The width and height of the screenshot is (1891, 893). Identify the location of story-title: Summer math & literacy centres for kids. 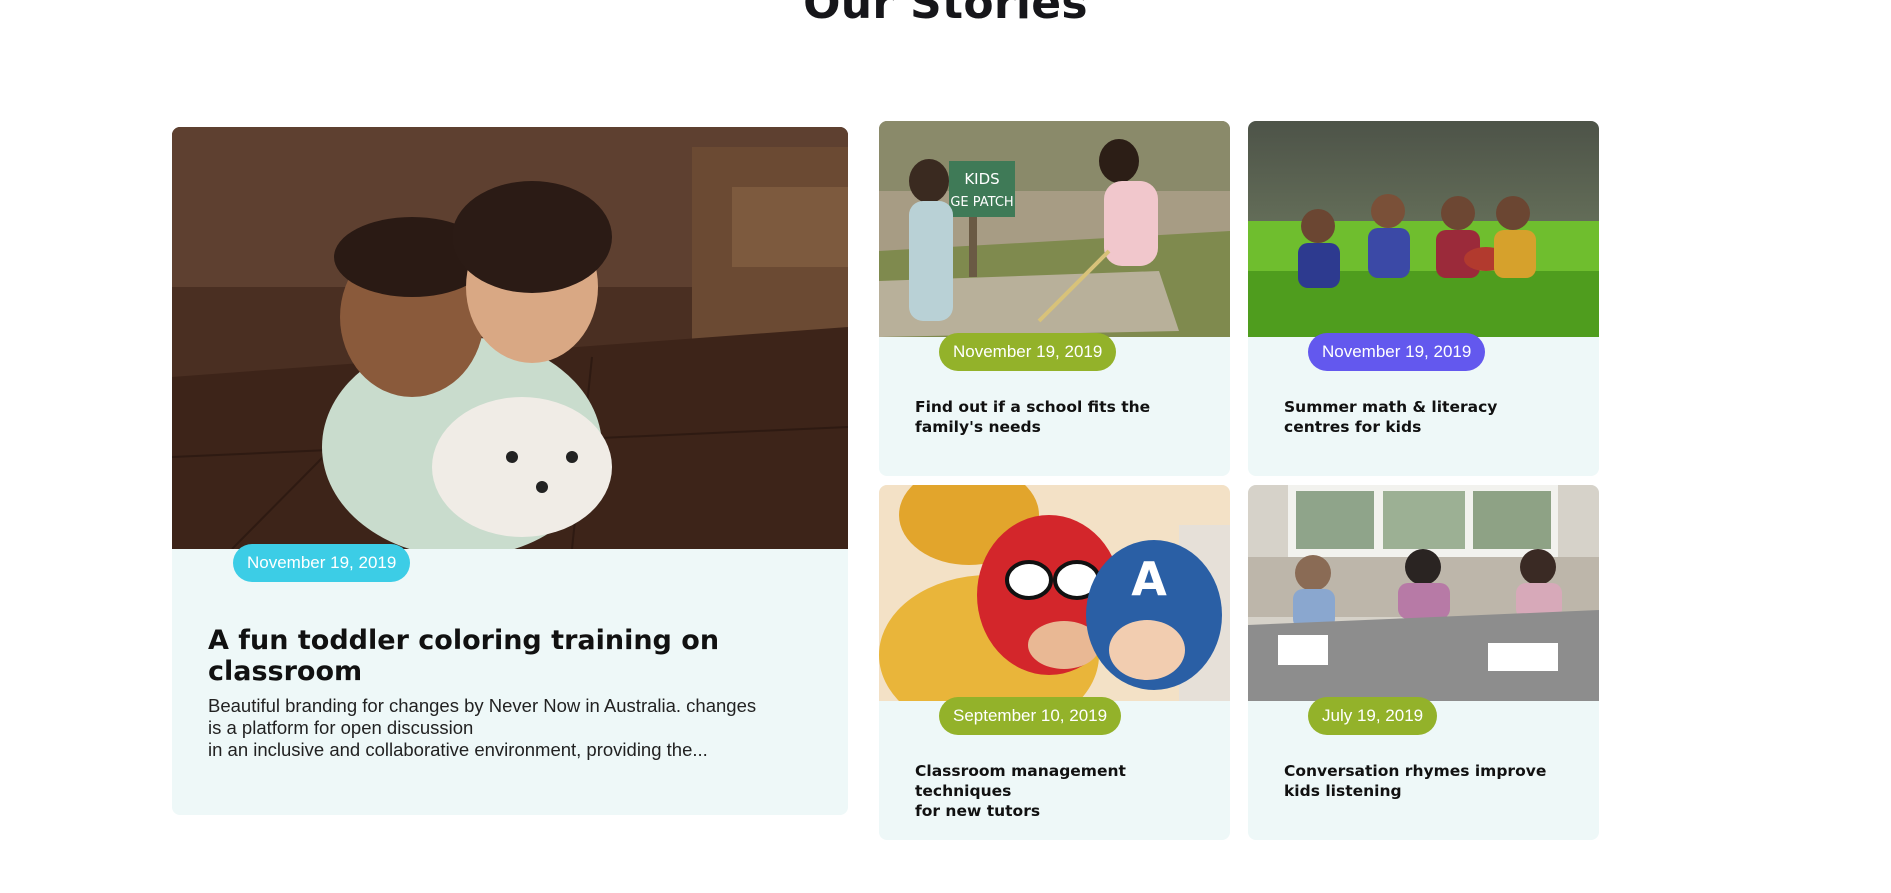
(1429, 417).